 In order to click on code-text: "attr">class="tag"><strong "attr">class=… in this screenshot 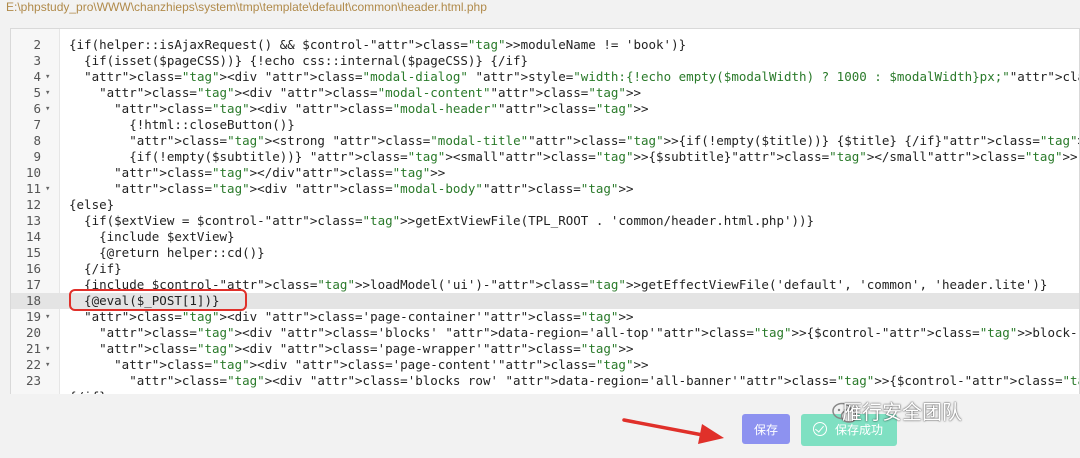, I will do `click(604, 140)`.